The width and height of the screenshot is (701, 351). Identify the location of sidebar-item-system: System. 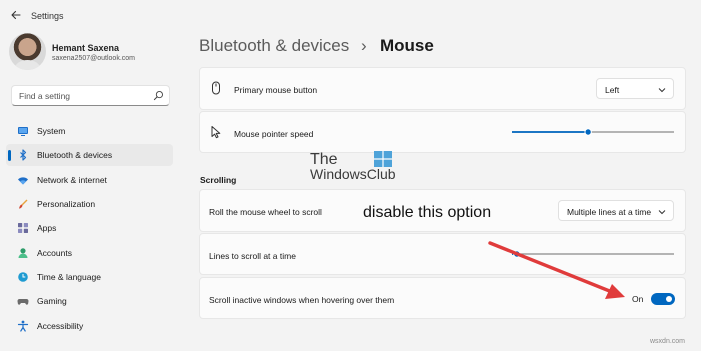
(89, 131).